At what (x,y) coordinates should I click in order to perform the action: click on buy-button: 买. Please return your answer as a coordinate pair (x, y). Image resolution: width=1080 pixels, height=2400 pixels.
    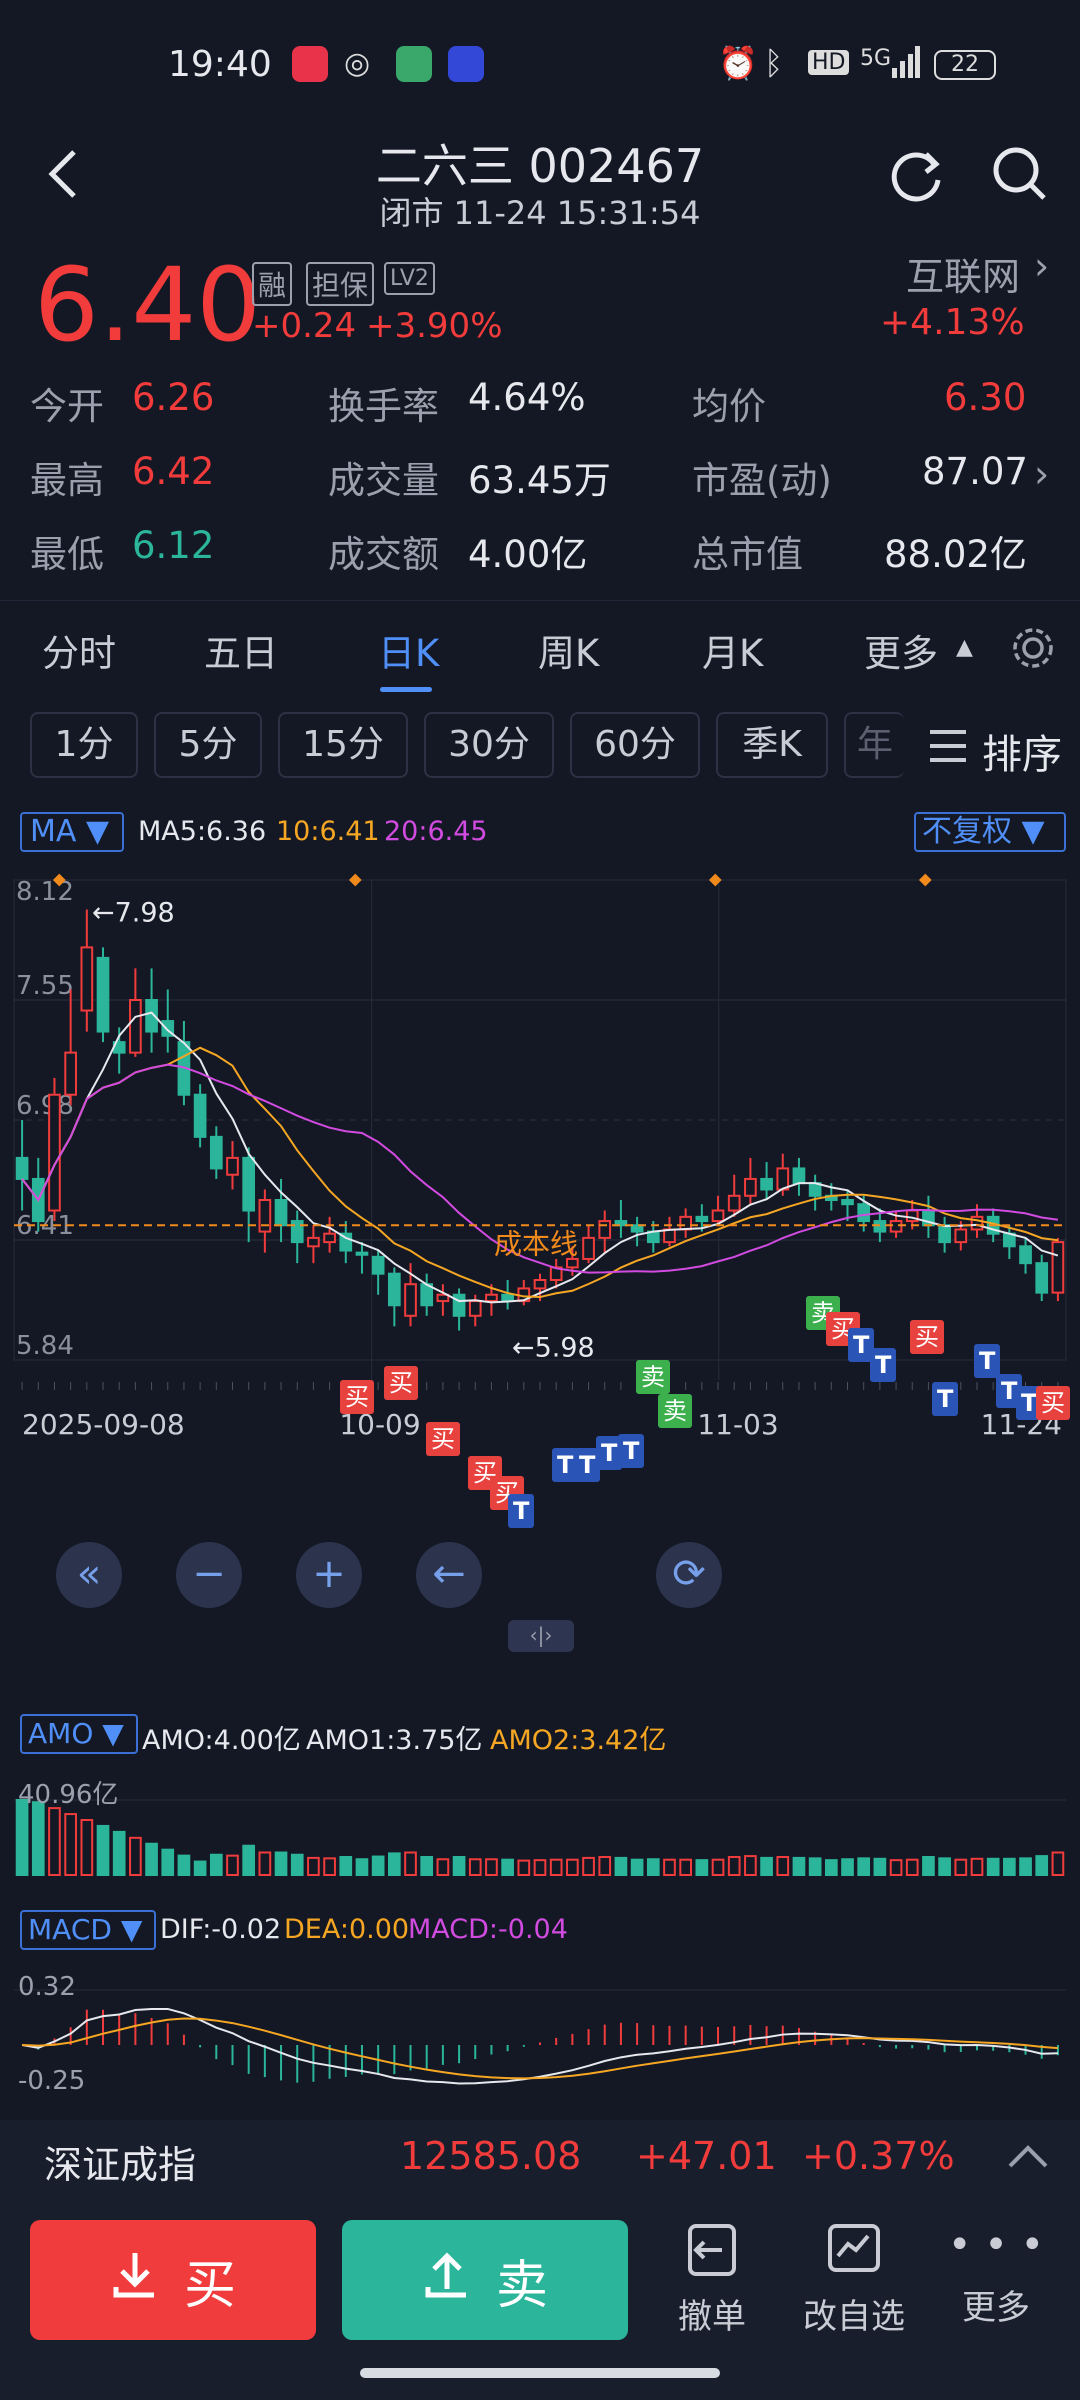
    Looking at the image, I should click on (173, 2280).